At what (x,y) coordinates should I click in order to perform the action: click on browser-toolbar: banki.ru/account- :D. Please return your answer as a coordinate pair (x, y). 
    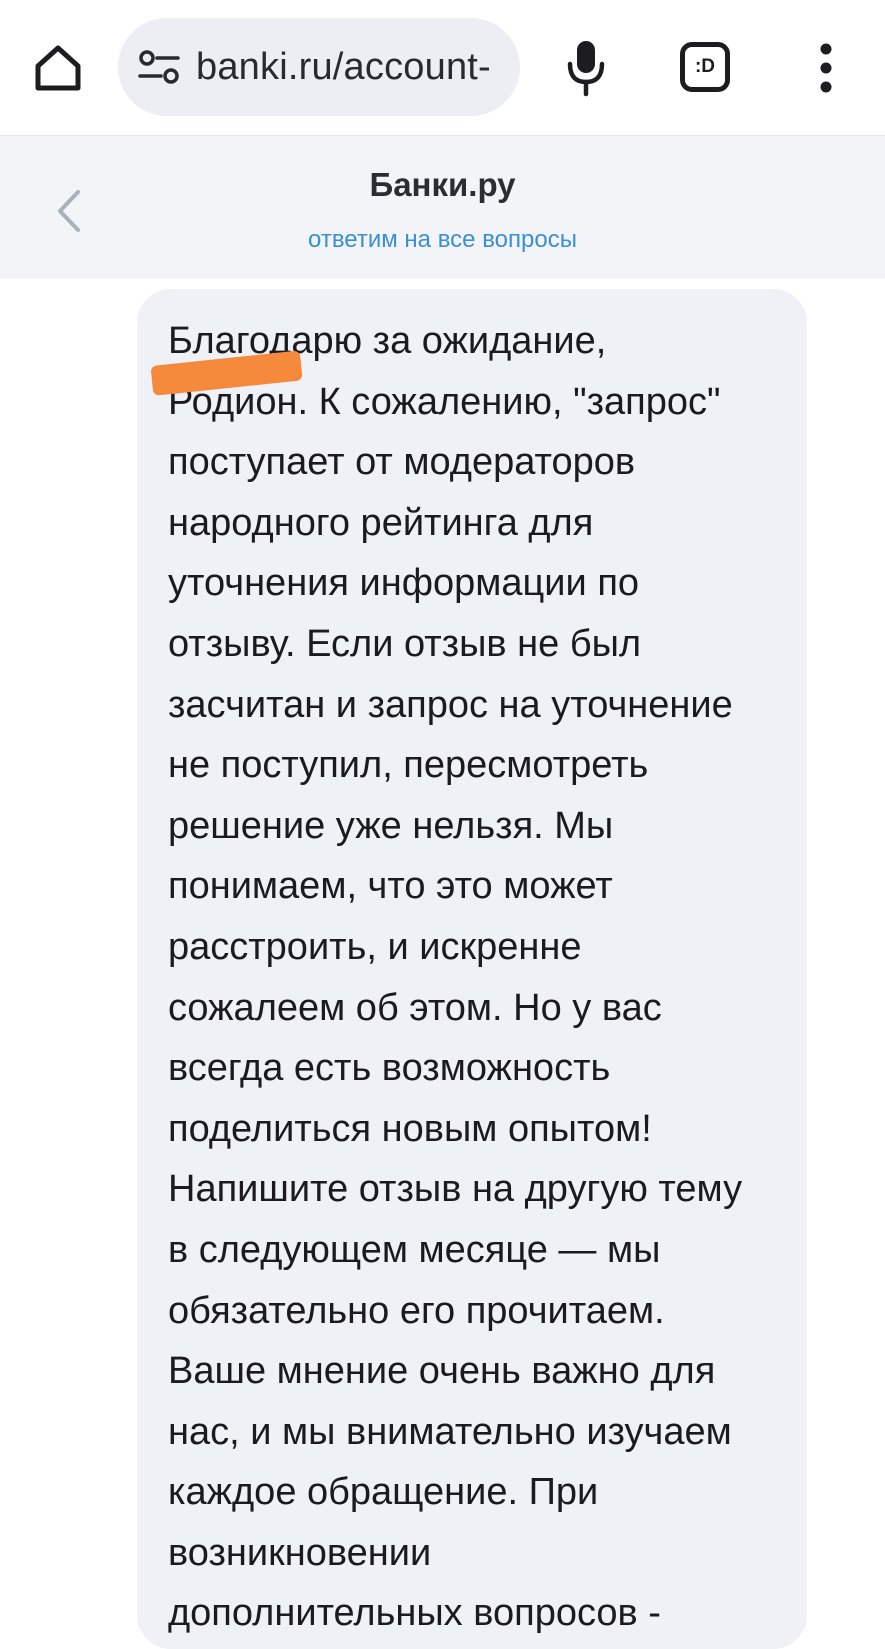
    Looking at the image, I should click on (442, 68).